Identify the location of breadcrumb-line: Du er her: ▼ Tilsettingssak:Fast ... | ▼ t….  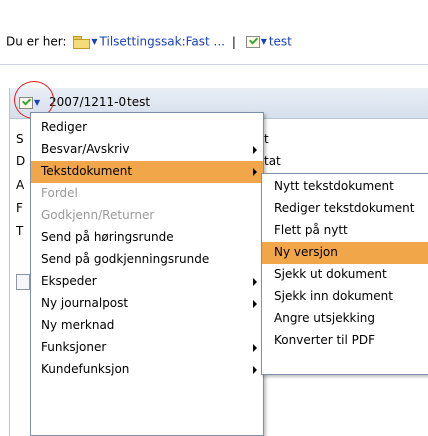
(149, 41).